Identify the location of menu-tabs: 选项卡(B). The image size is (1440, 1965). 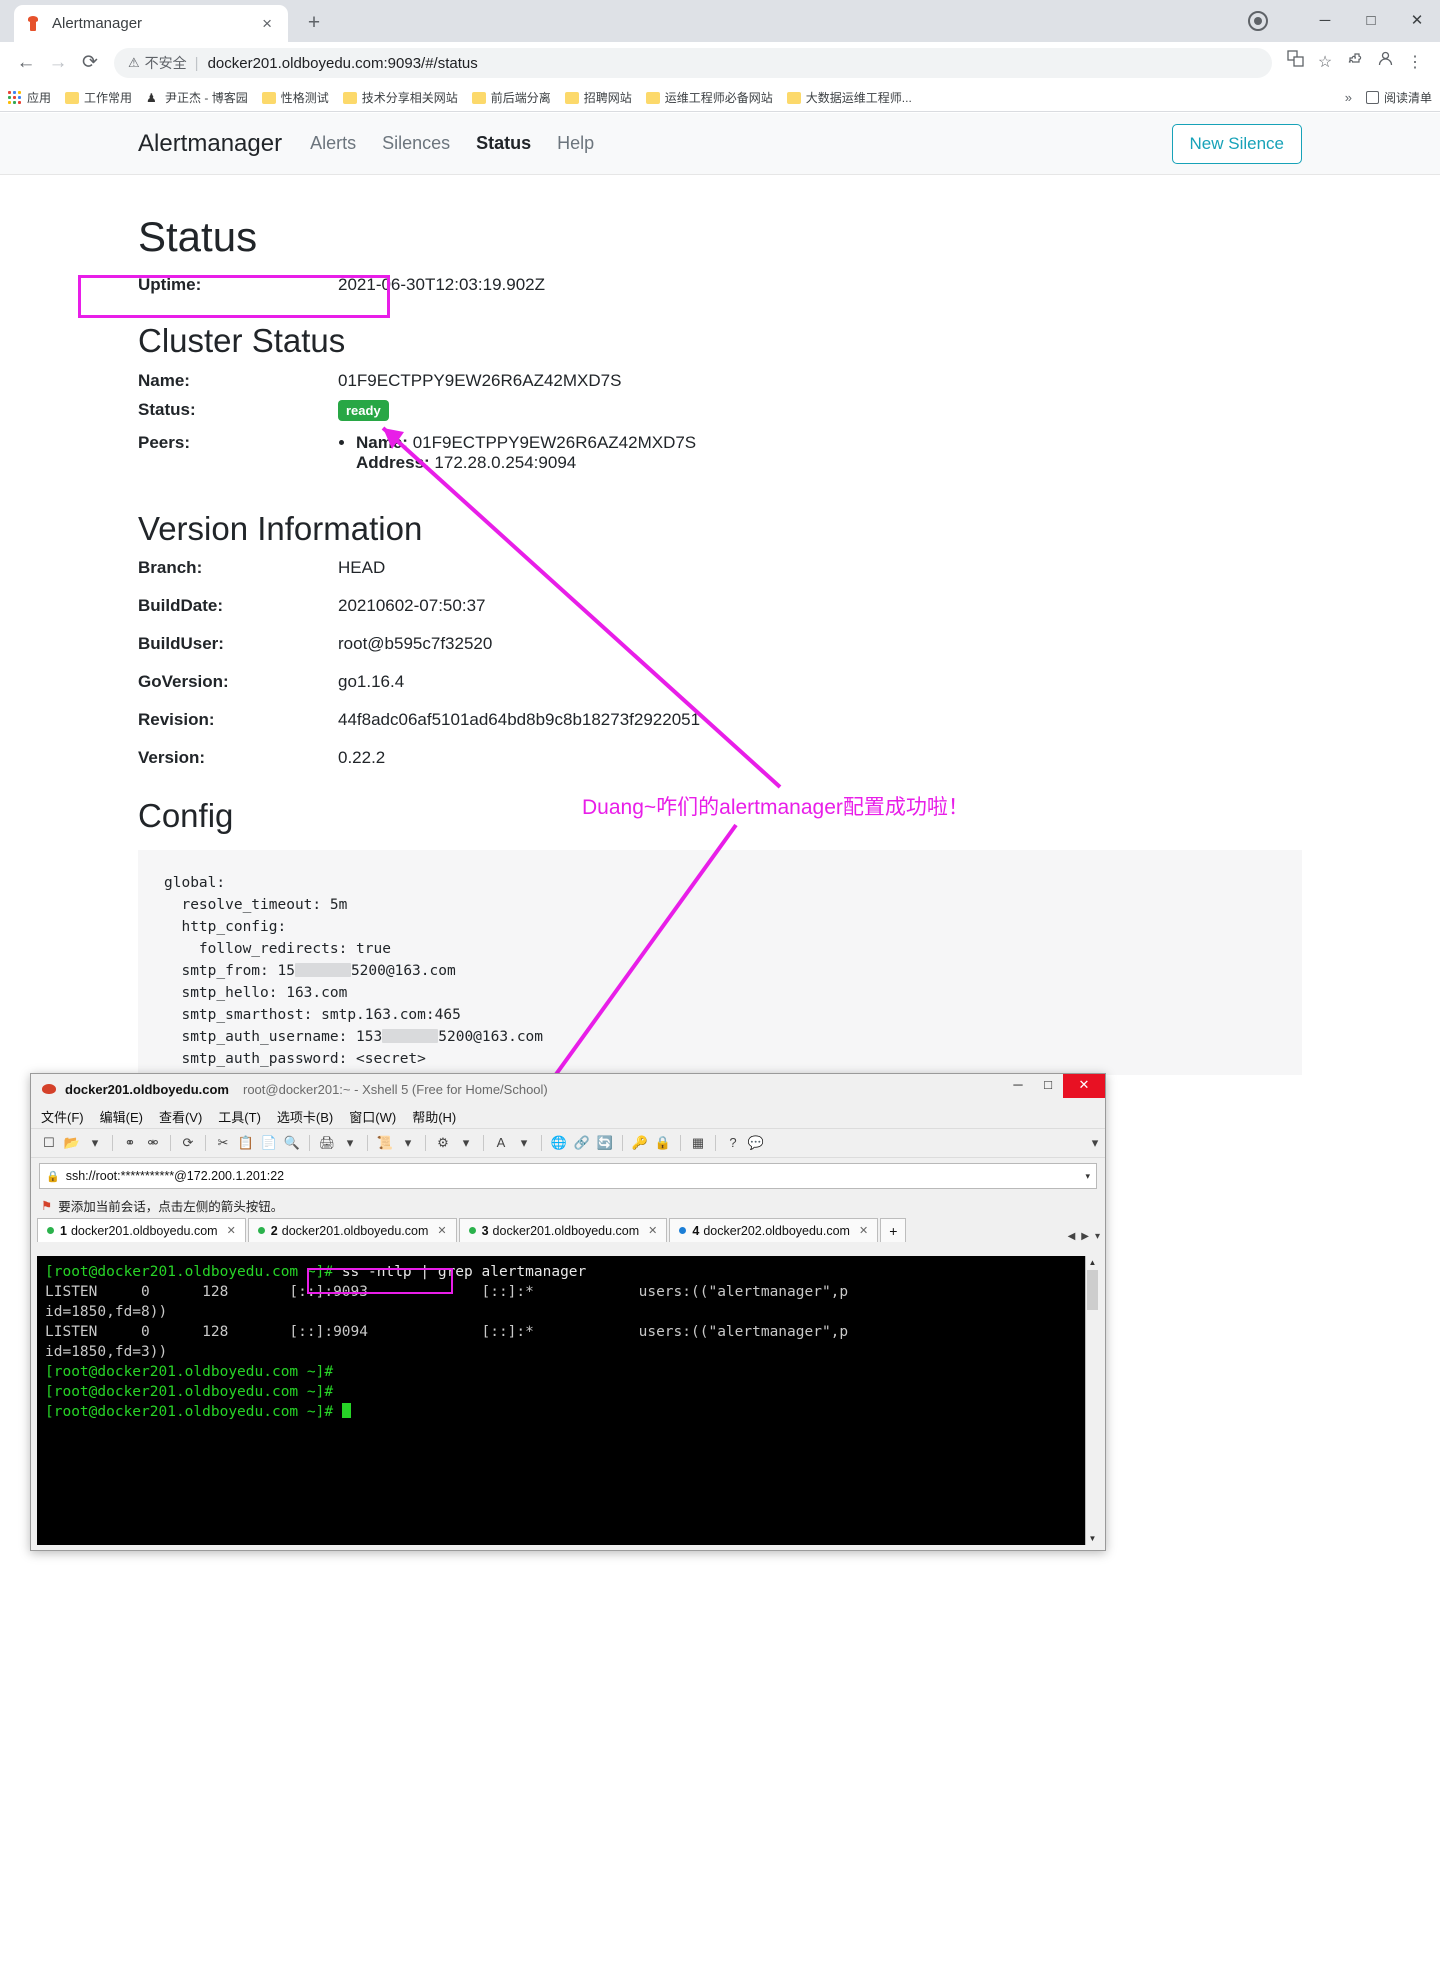
(305, 1116).